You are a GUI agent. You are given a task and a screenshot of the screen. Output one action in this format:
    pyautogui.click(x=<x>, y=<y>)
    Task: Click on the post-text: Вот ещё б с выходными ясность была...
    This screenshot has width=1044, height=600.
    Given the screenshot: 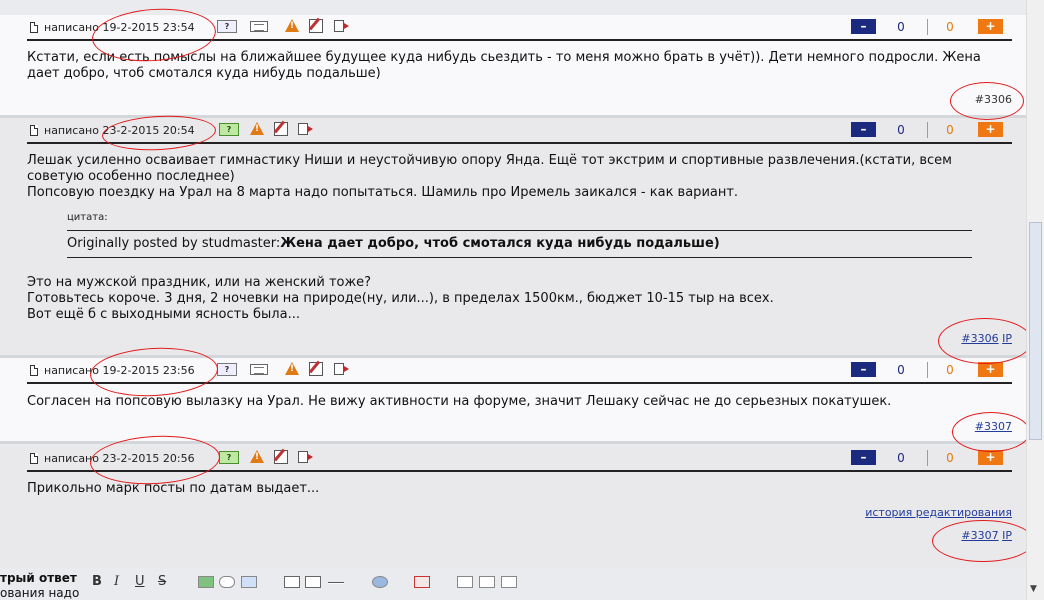 What is the action you would take?
    pyautogui.click(x=163, y=314)
    